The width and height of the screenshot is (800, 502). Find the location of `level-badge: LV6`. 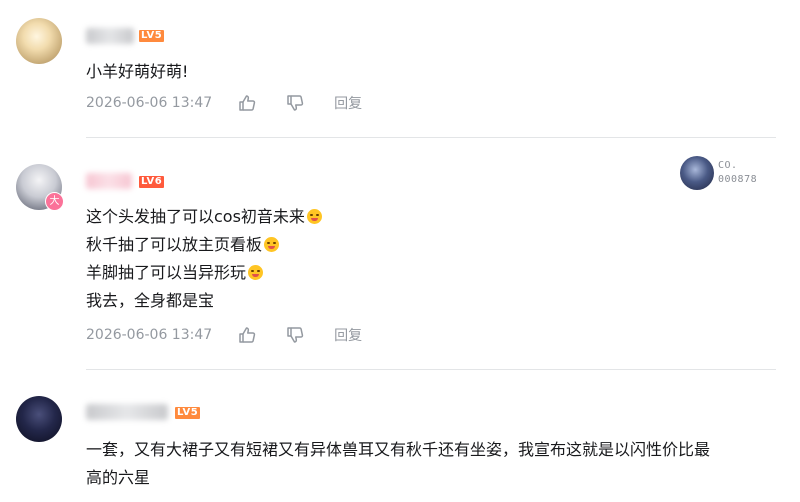

level-badge: LV6 is located at coordinates (152, 182).